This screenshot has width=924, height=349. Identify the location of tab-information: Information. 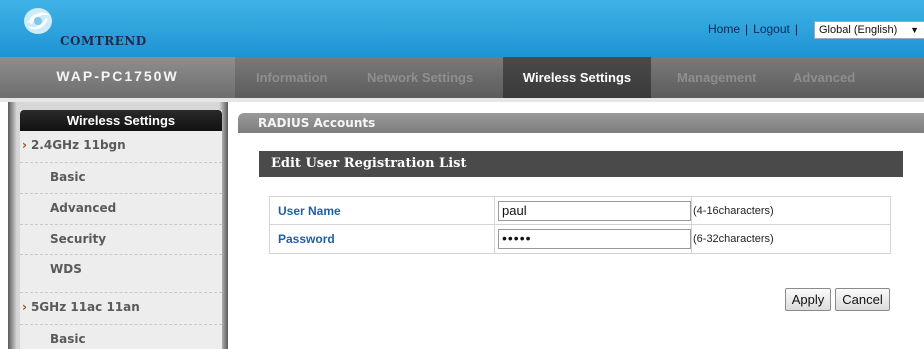
(292, 77).